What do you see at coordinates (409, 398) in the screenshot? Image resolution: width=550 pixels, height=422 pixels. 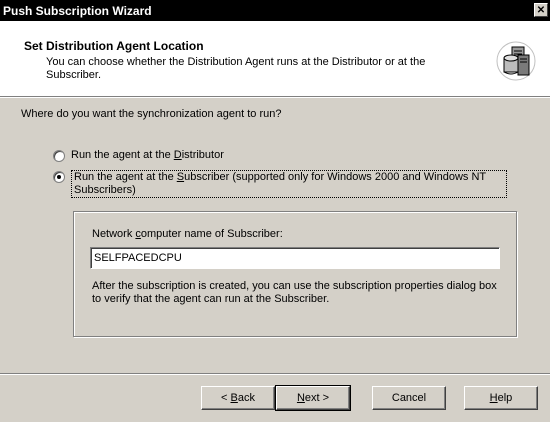 I see `cancel-button: Cancel` at bounding box center [409, 398].